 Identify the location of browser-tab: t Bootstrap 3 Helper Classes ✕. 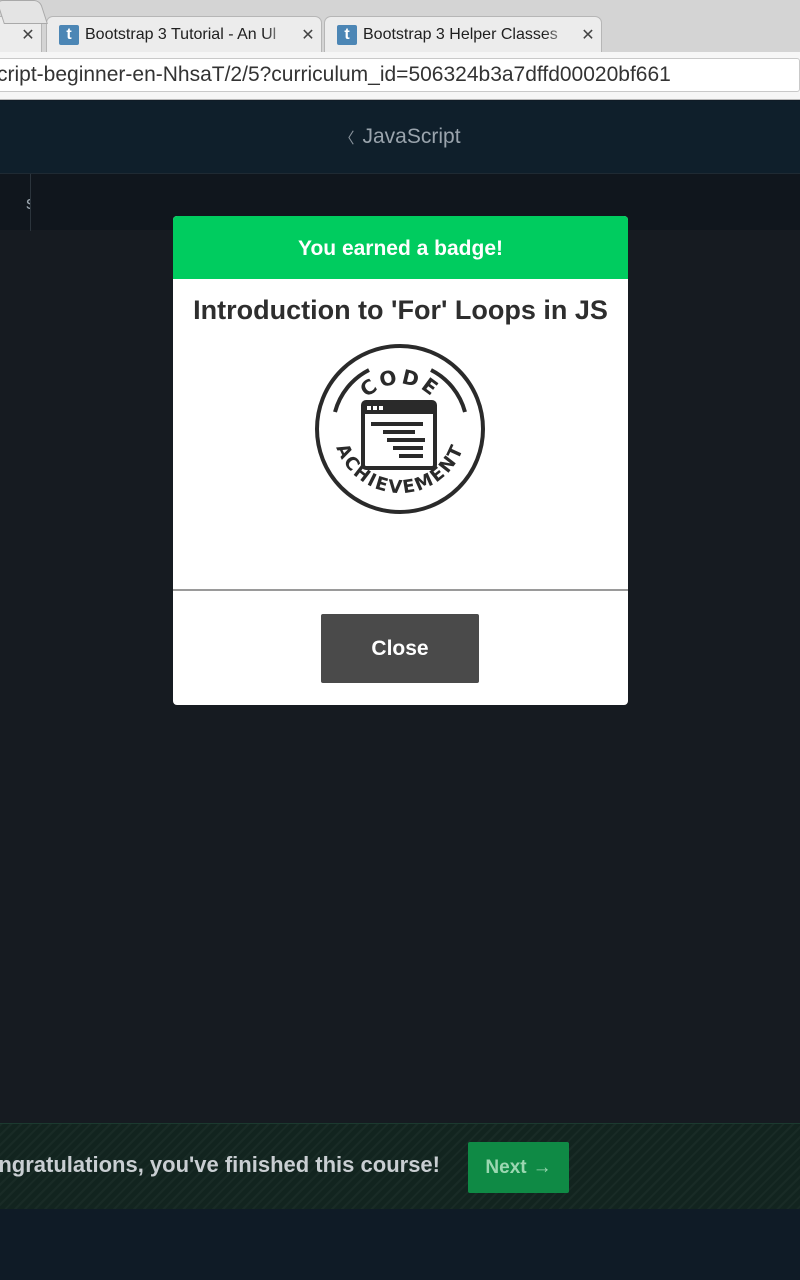
(463, 34).